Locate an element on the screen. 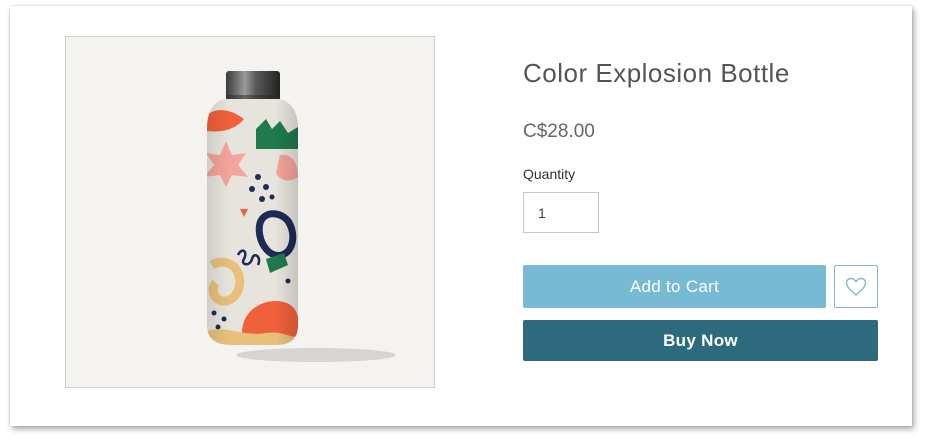  heart-icon is located at coordinates (856, 286).